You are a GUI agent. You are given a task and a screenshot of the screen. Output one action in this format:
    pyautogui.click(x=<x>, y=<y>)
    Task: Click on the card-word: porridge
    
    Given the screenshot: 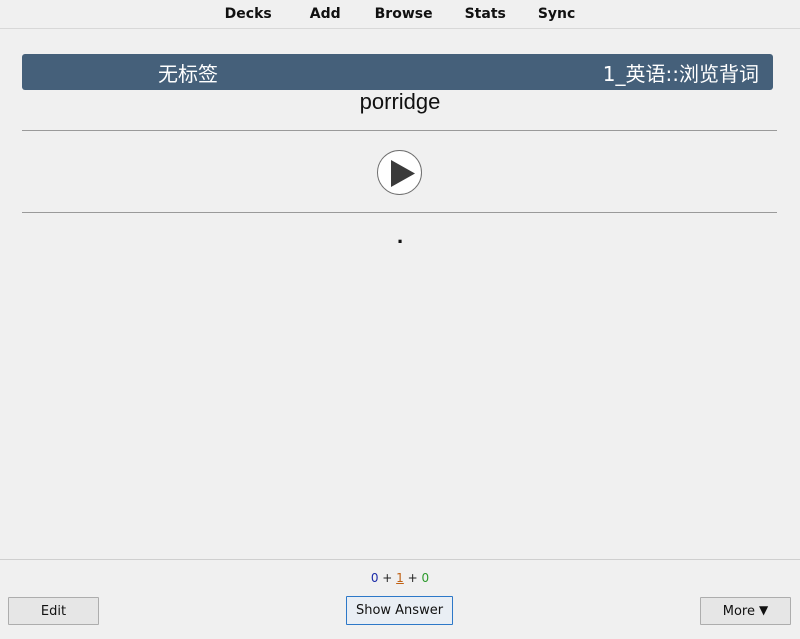 What is the action you would take?
    pyautogui.click(x=400, y=101)
    